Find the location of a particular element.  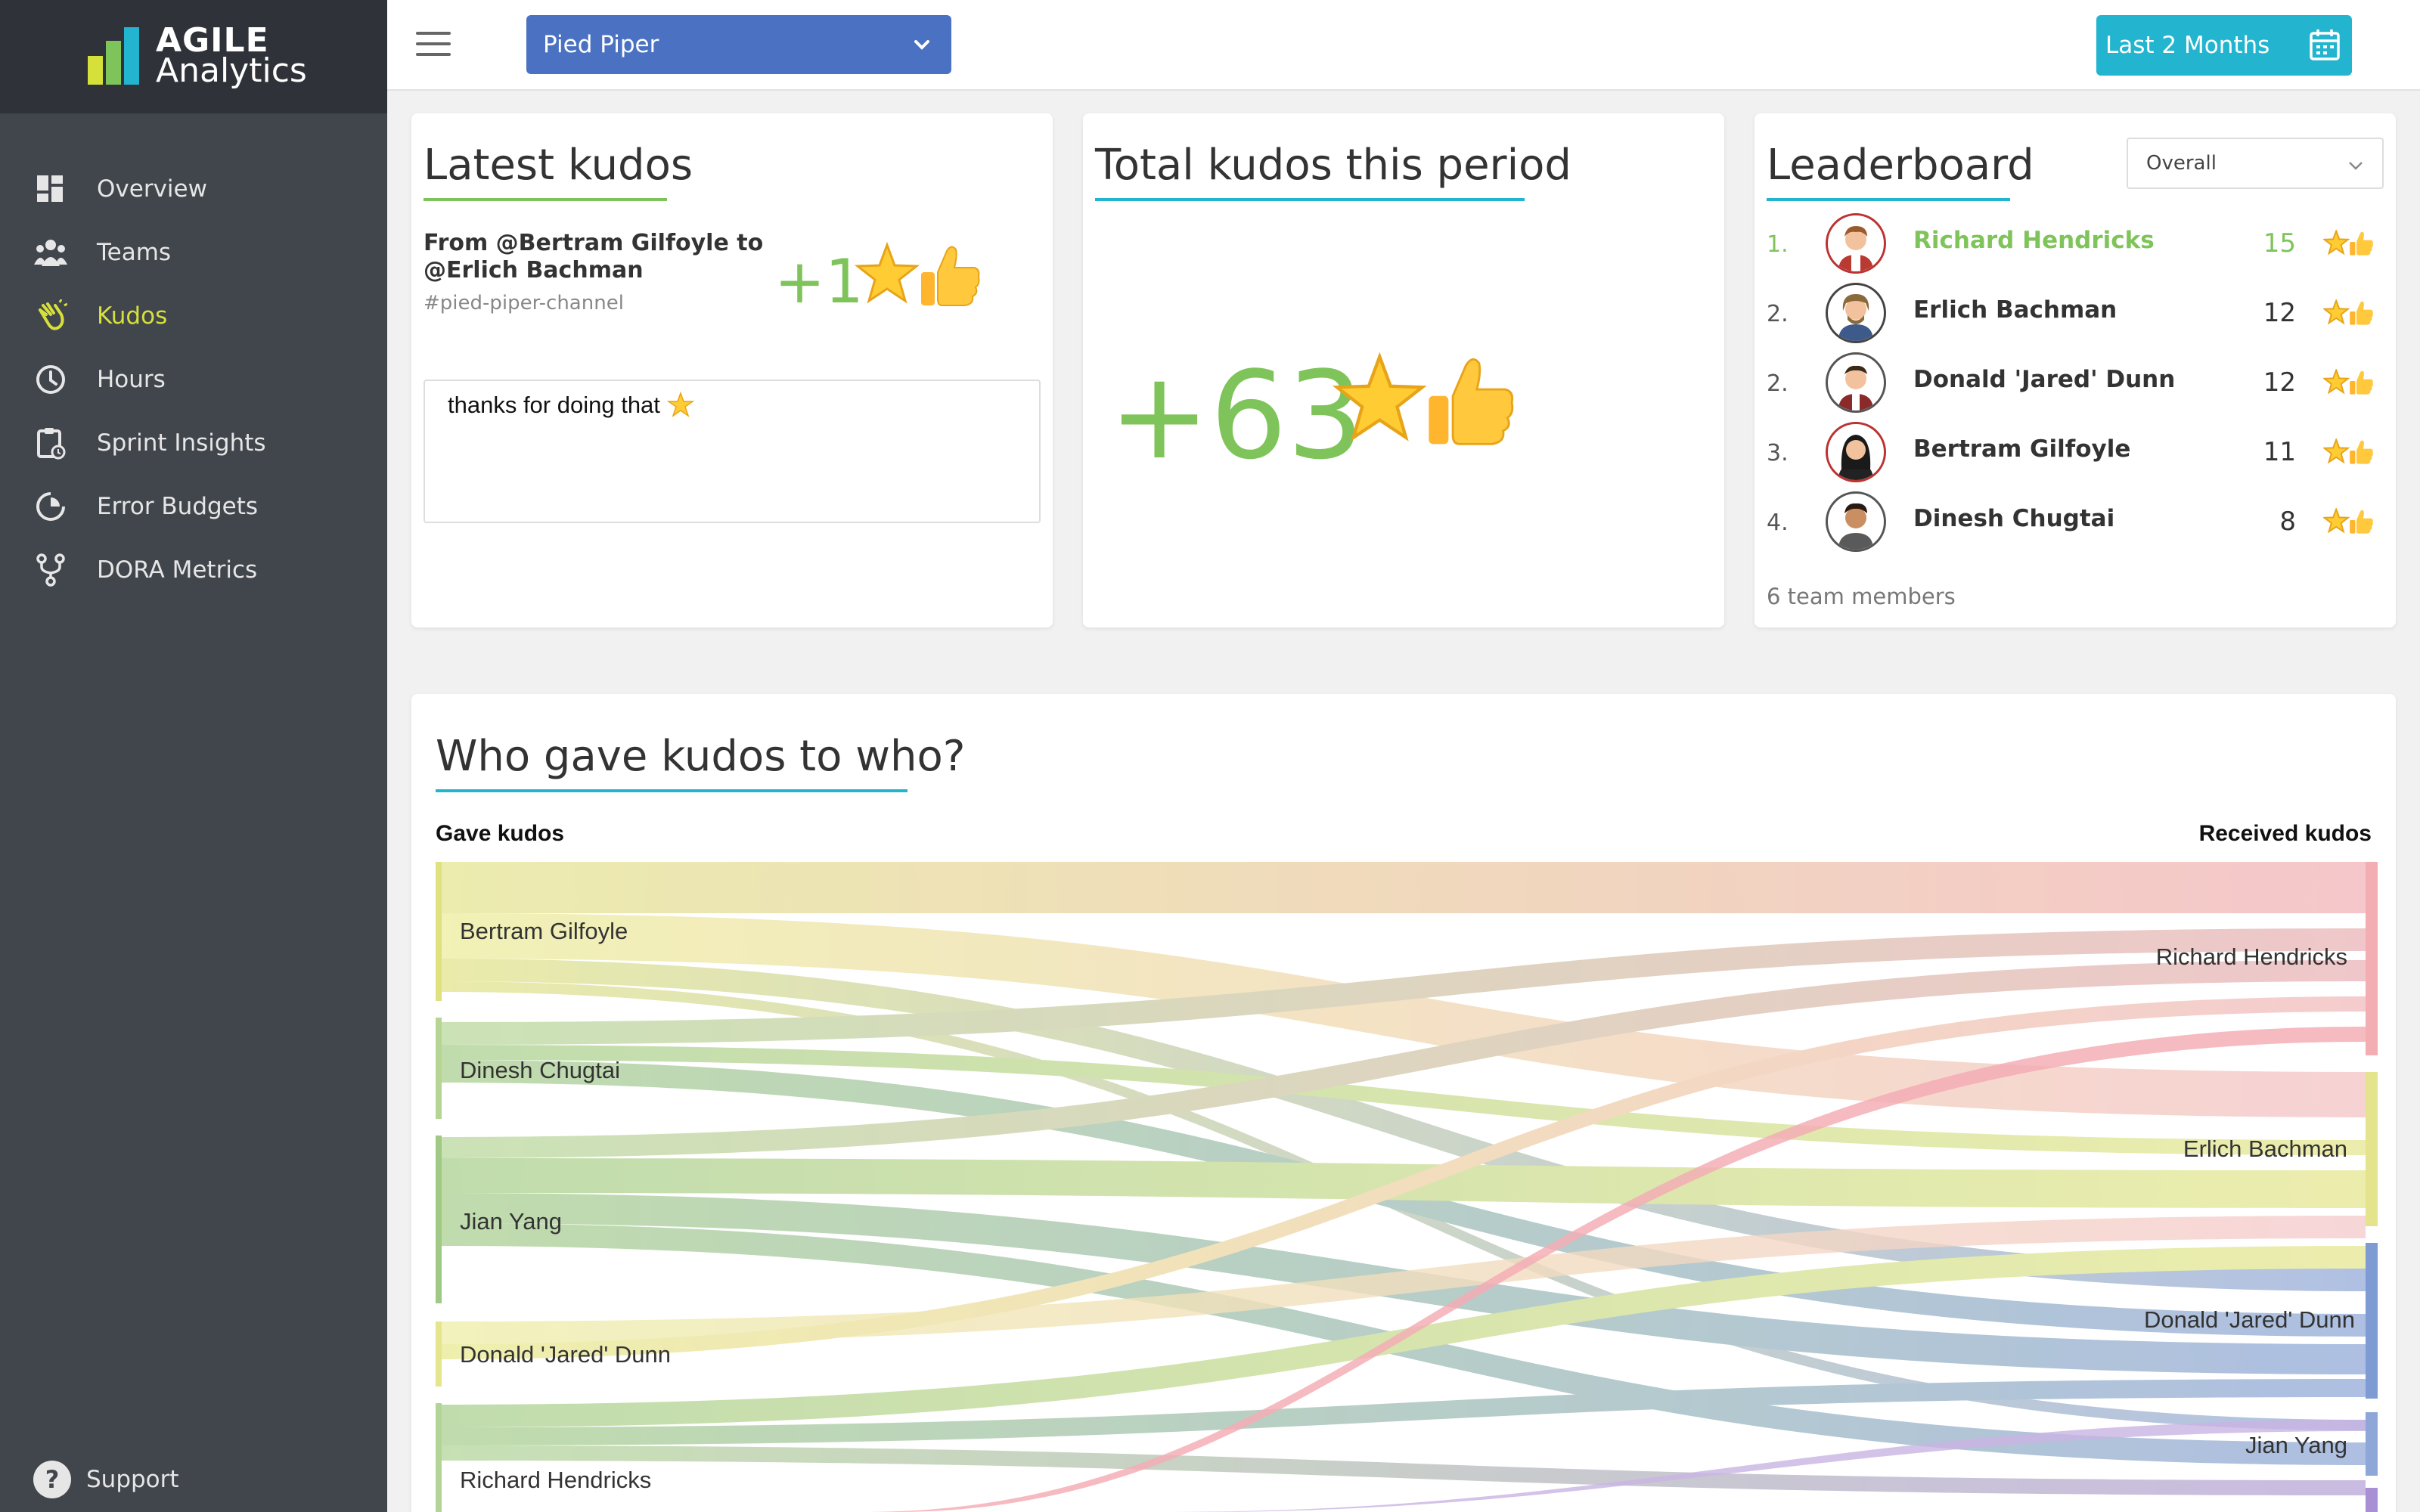

gave-kudos-header: Gave kudos is located at coordinates (500, 833).